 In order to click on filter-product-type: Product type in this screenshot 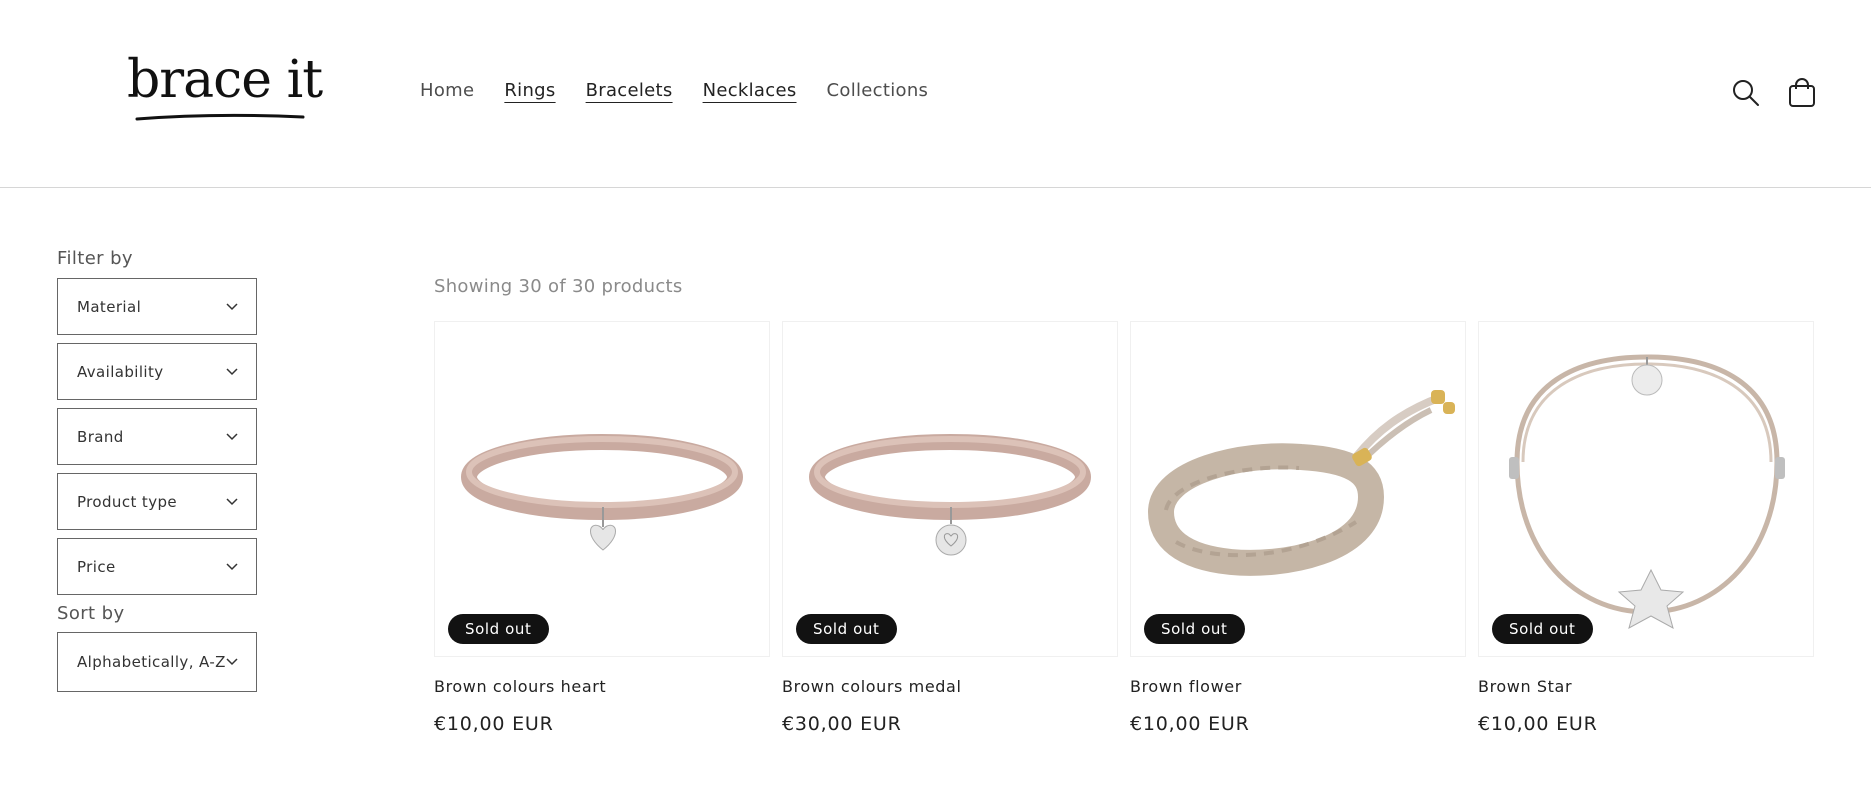, I will do `click(157, 501)`.